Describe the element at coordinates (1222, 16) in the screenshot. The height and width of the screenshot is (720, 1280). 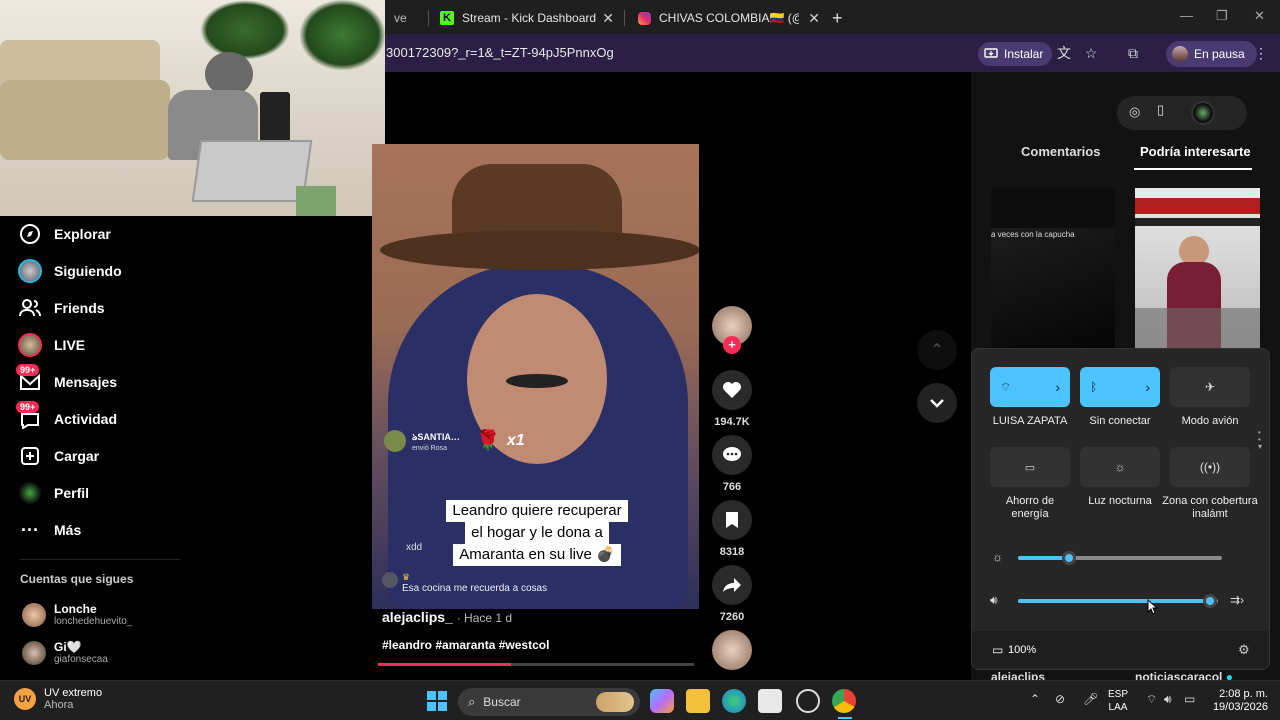
I see `maximize-icon: ❐` at that location.